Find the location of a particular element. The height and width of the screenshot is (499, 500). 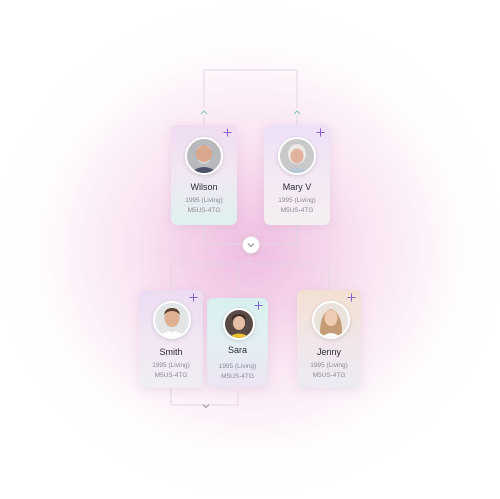

person-name: Mary V is located at coordinates (297, 187).